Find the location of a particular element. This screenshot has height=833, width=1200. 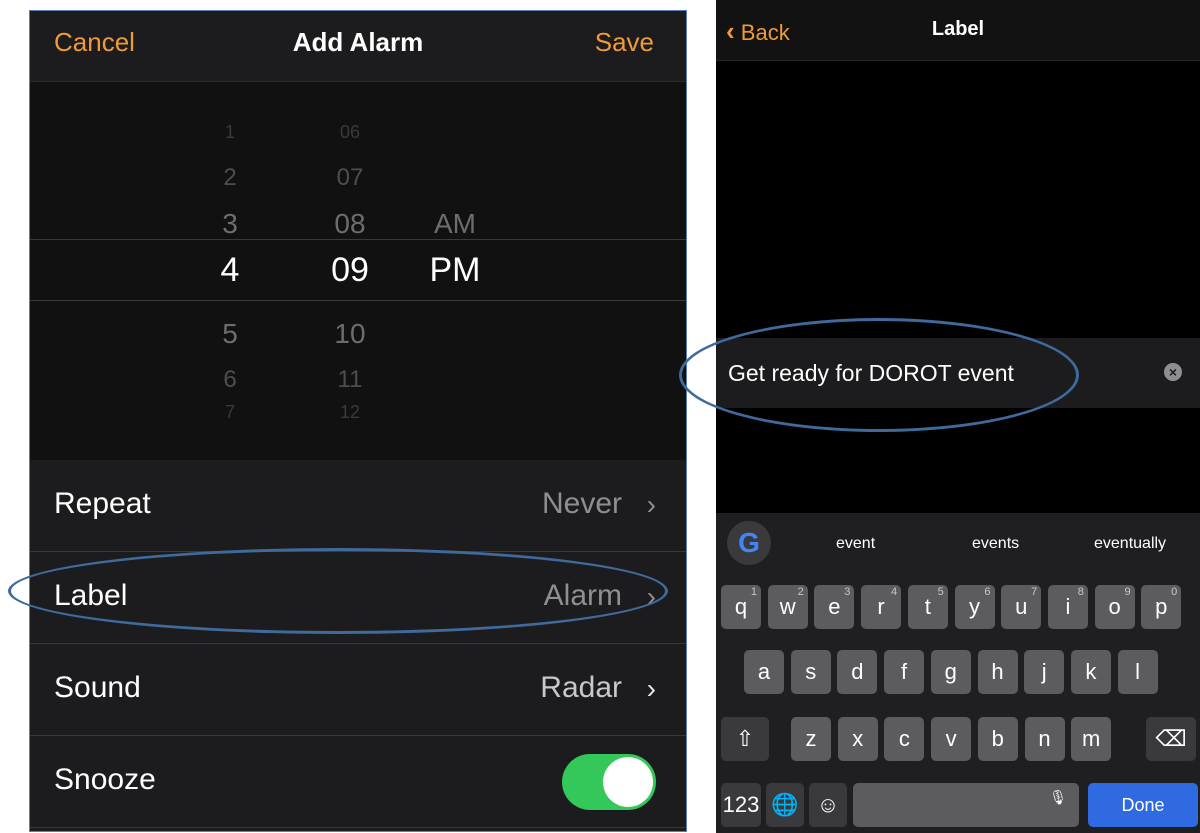

label-row: Label Alarm › is located at coordinates (358, 598).